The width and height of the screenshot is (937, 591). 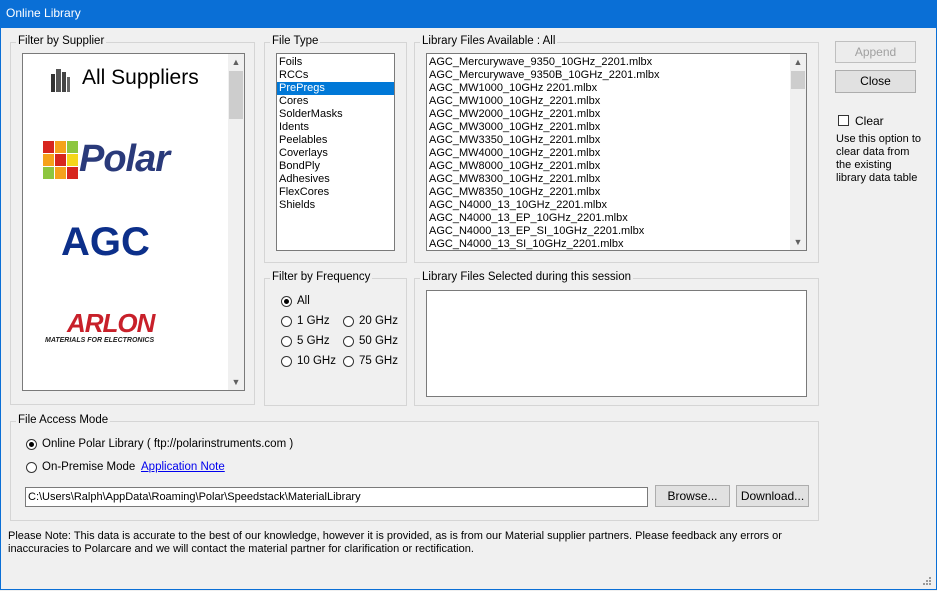 What do you see at coordinates (313, 321) in the screenshot?
I see `freq-label-1ghz: 1 GHz` at bounding box center [313, 321].